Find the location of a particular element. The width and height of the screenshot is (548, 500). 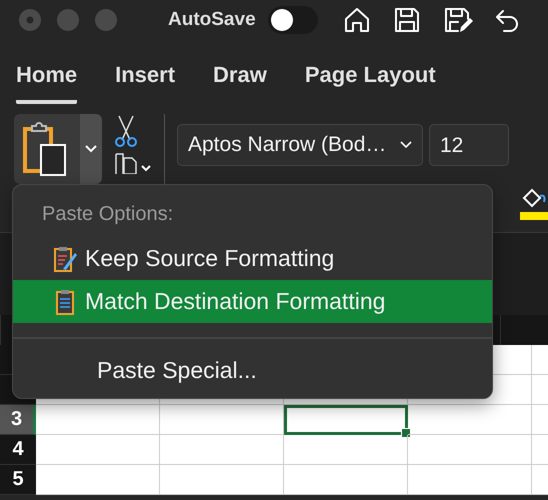

window-buttons-icon is located at coordinates (69, 20).